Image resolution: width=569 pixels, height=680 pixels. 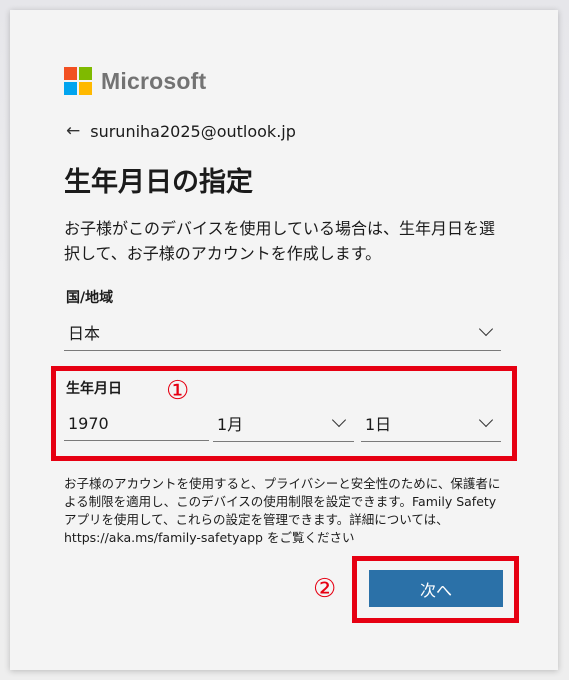 What do you see at coordinates (158, 182) in the screenshot?
I see `page-title: 生年月日の指定` at bounding box center [158, 182].